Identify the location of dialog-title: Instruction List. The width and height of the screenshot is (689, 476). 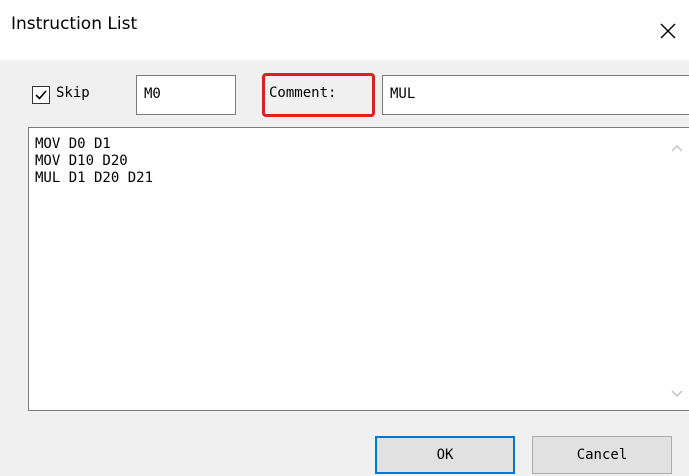
(74, 24).